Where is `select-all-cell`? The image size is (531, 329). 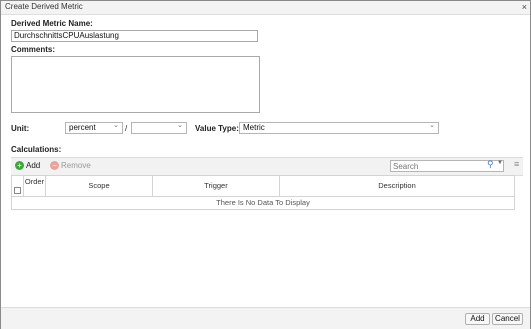 select-all-cell is located at coordinates (18, 186).